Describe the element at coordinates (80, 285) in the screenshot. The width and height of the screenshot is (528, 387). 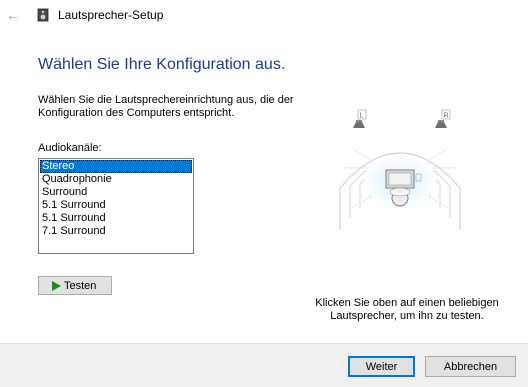
I see `test-button-label: Testen` at that location.